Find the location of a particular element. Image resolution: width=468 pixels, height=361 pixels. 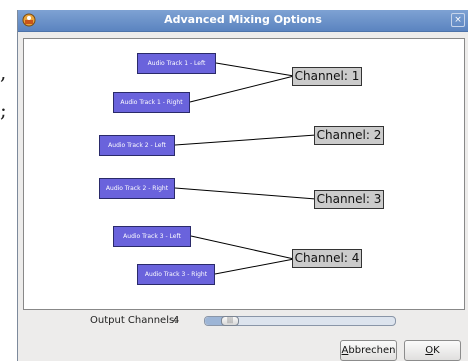

ok-button: OK is located at coordinates (432, 350).